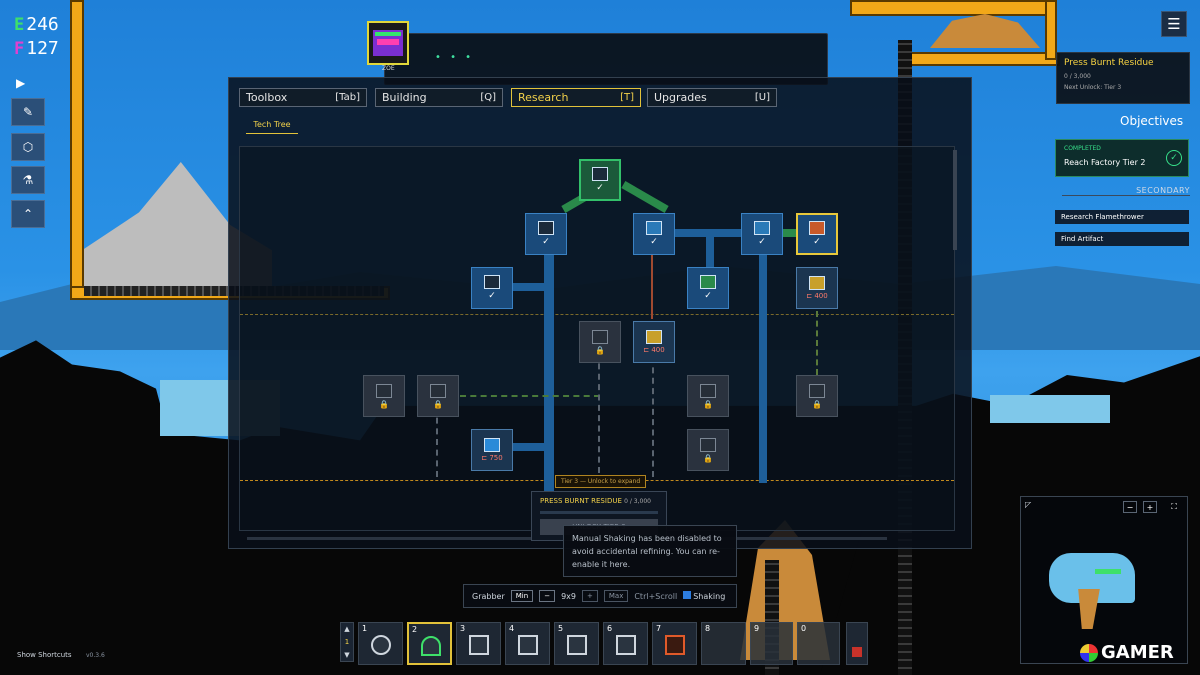 This screenshot has height=675, width=1200. What do you see at coordinates (267, 97) in the screenshot?
I see `tab-label: Toolbox` at bounding box center [267, 97].